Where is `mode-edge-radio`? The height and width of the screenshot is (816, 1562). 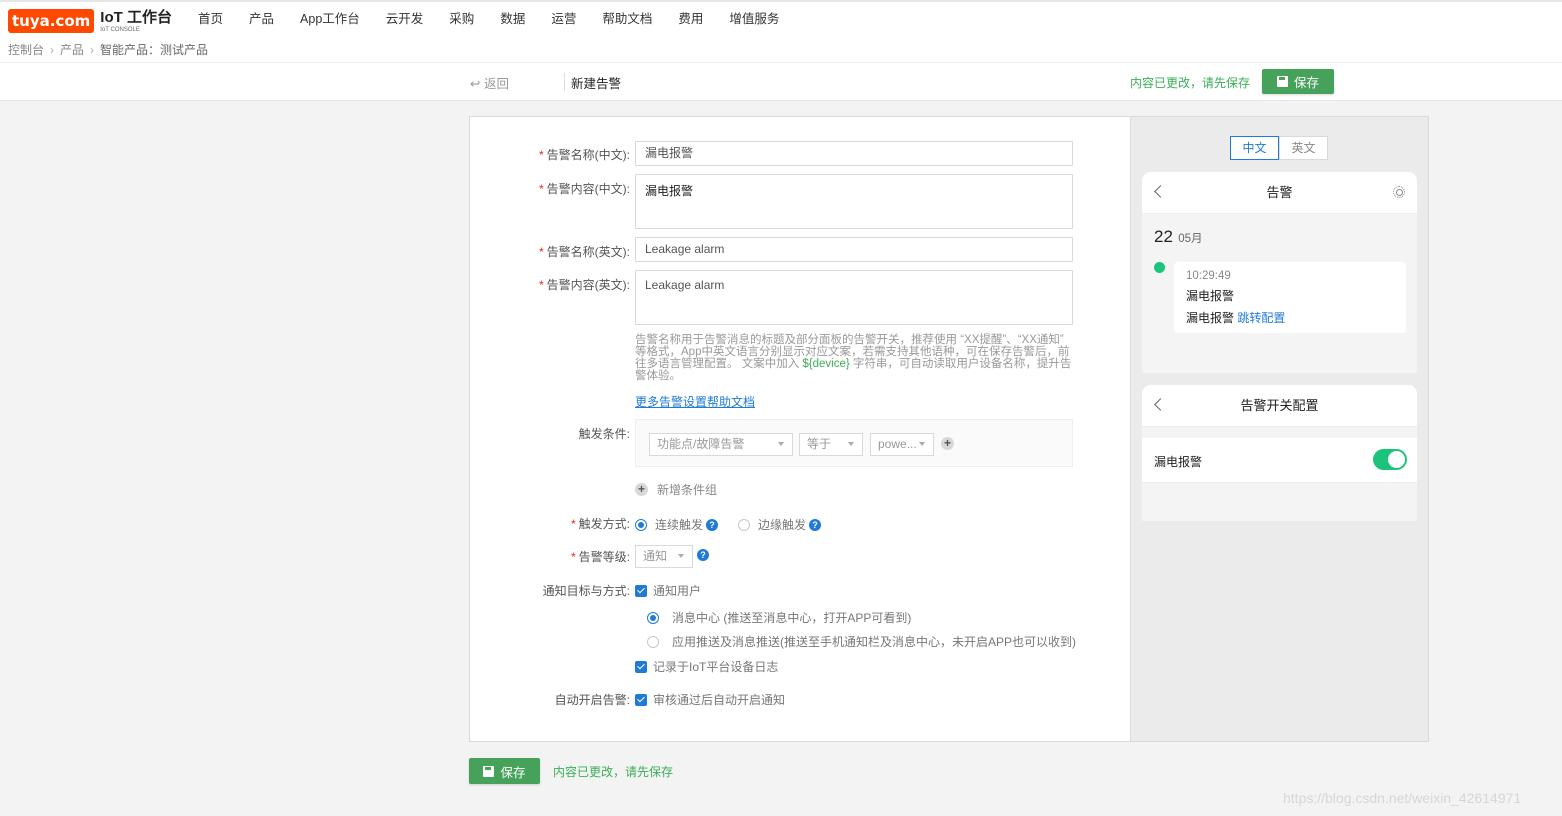 mode-edge-radio is located at coordinates (744, 524).